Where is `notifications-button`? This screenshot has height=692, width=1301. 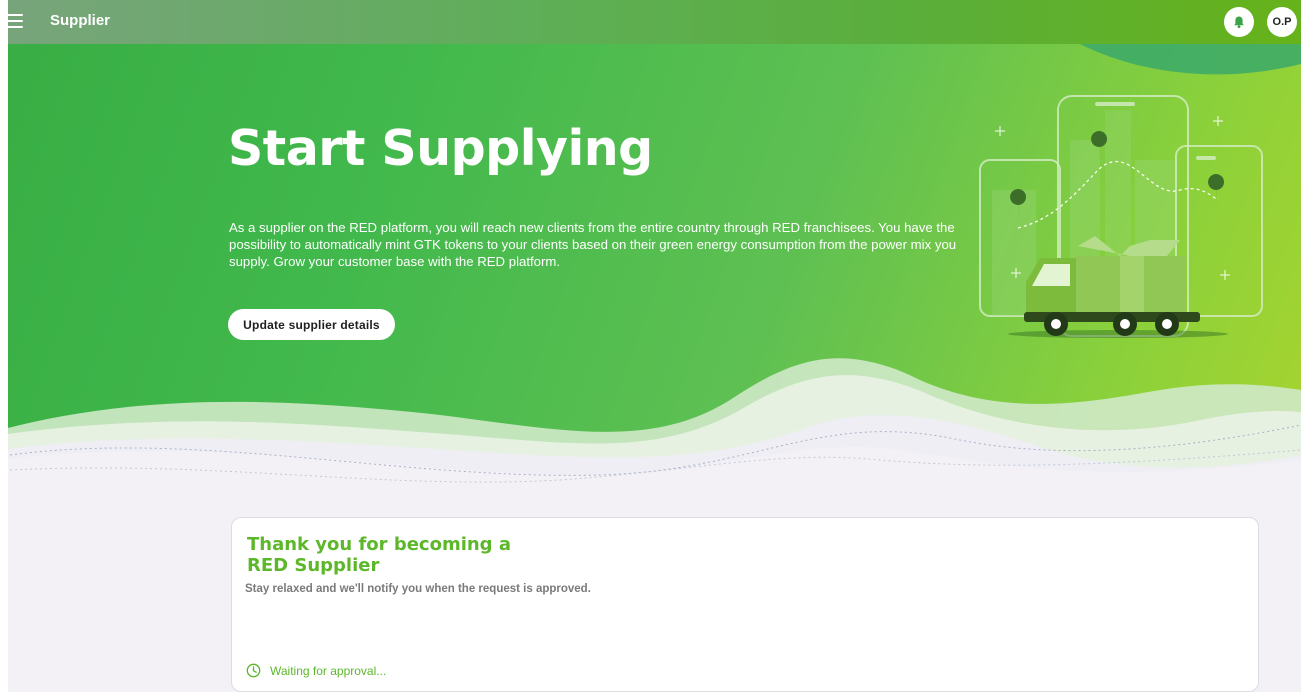 notifications-button is located at coordinates (1239, 22).